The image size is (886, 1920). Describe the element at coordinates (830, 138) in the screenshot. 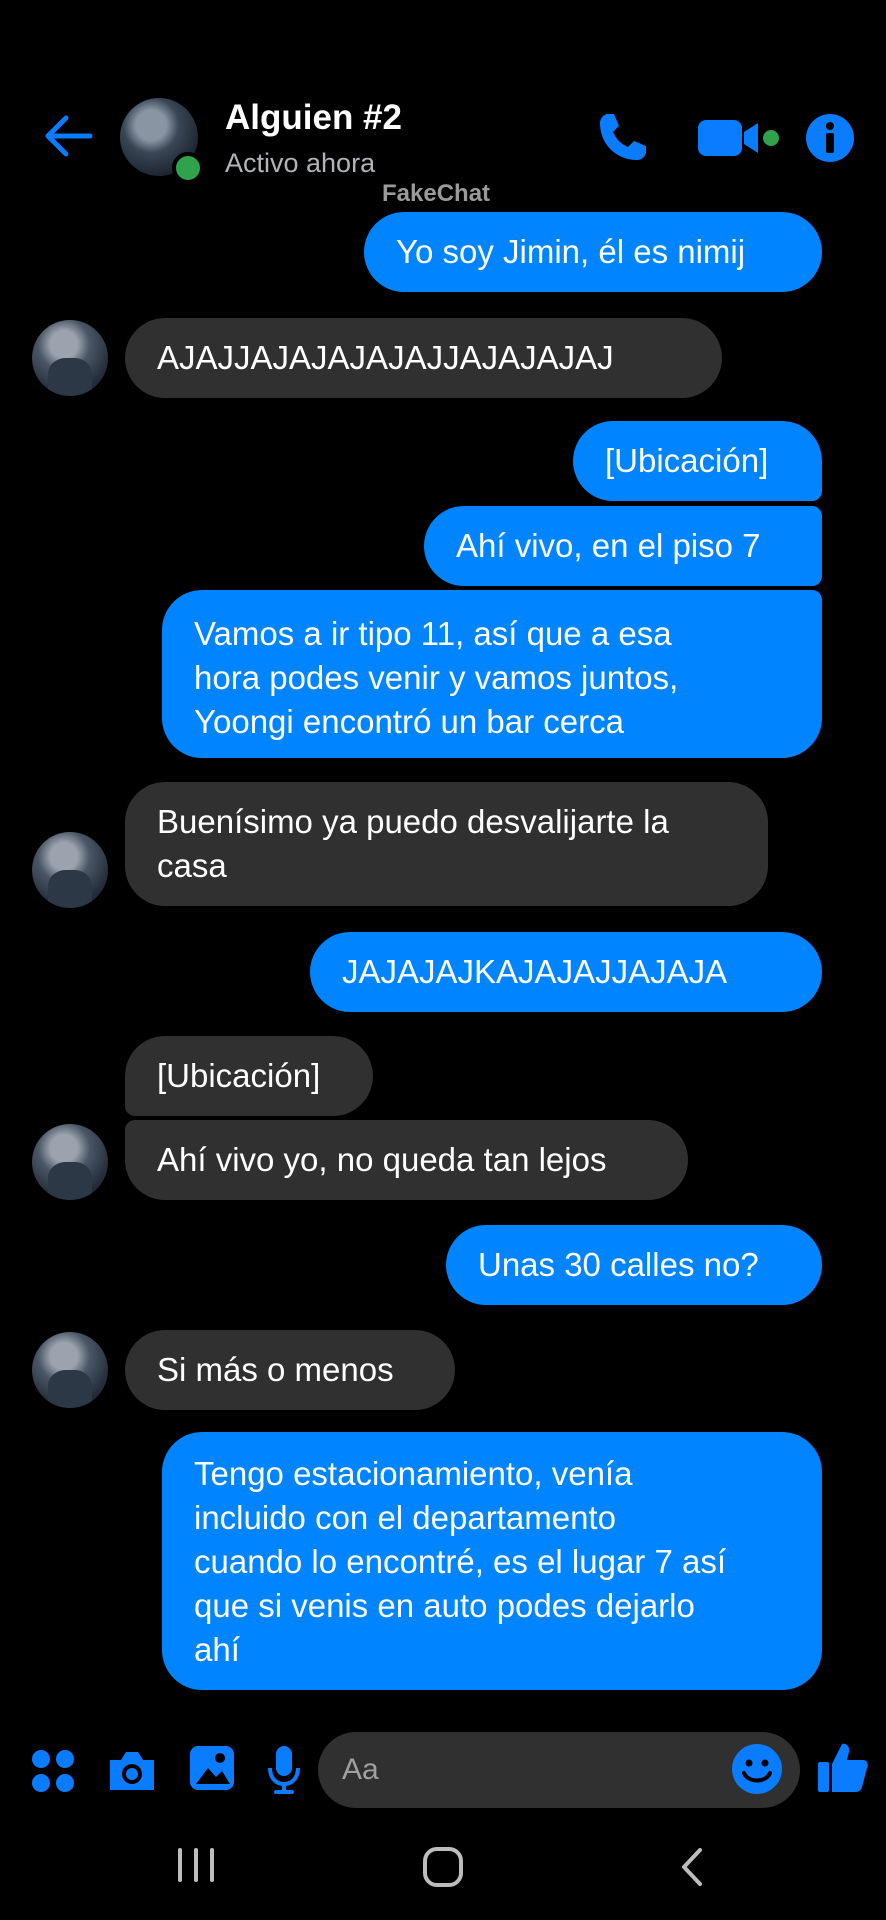

I see `info-icon` at that location.